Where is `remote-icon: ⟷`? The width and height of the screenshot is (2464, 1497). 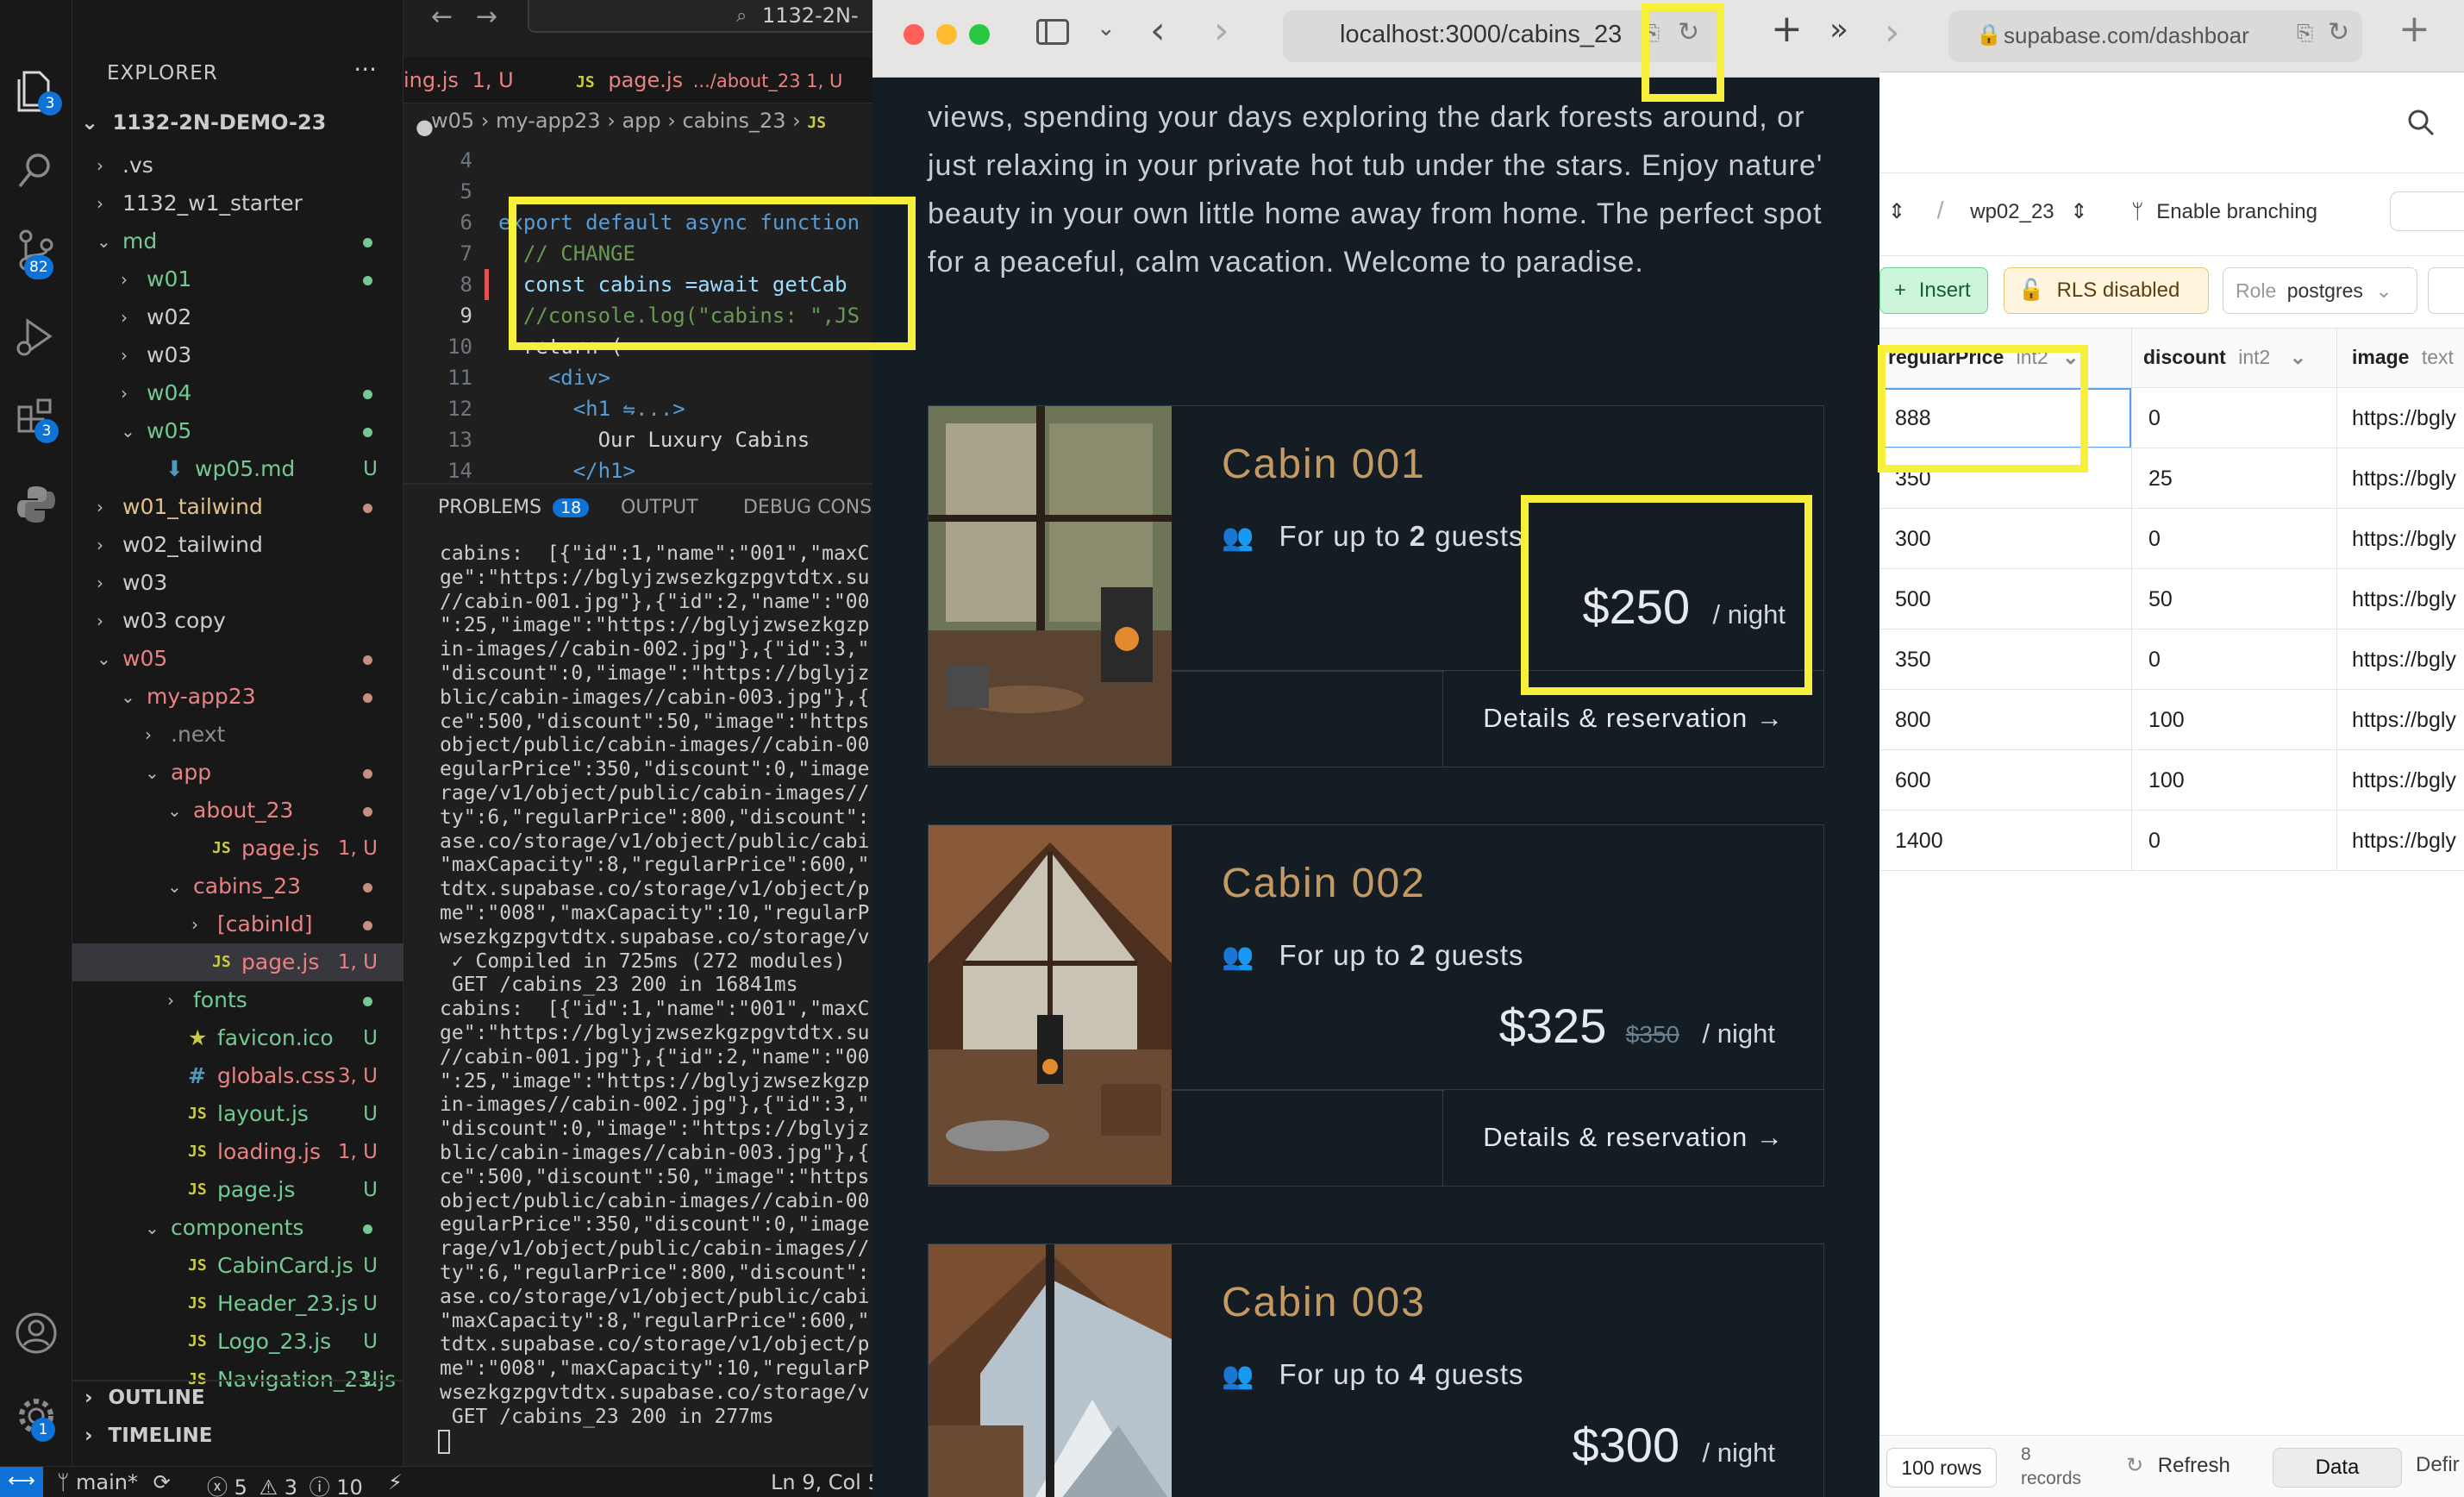
remote-icon: ⟷ is located at coordinates (21, 1482).